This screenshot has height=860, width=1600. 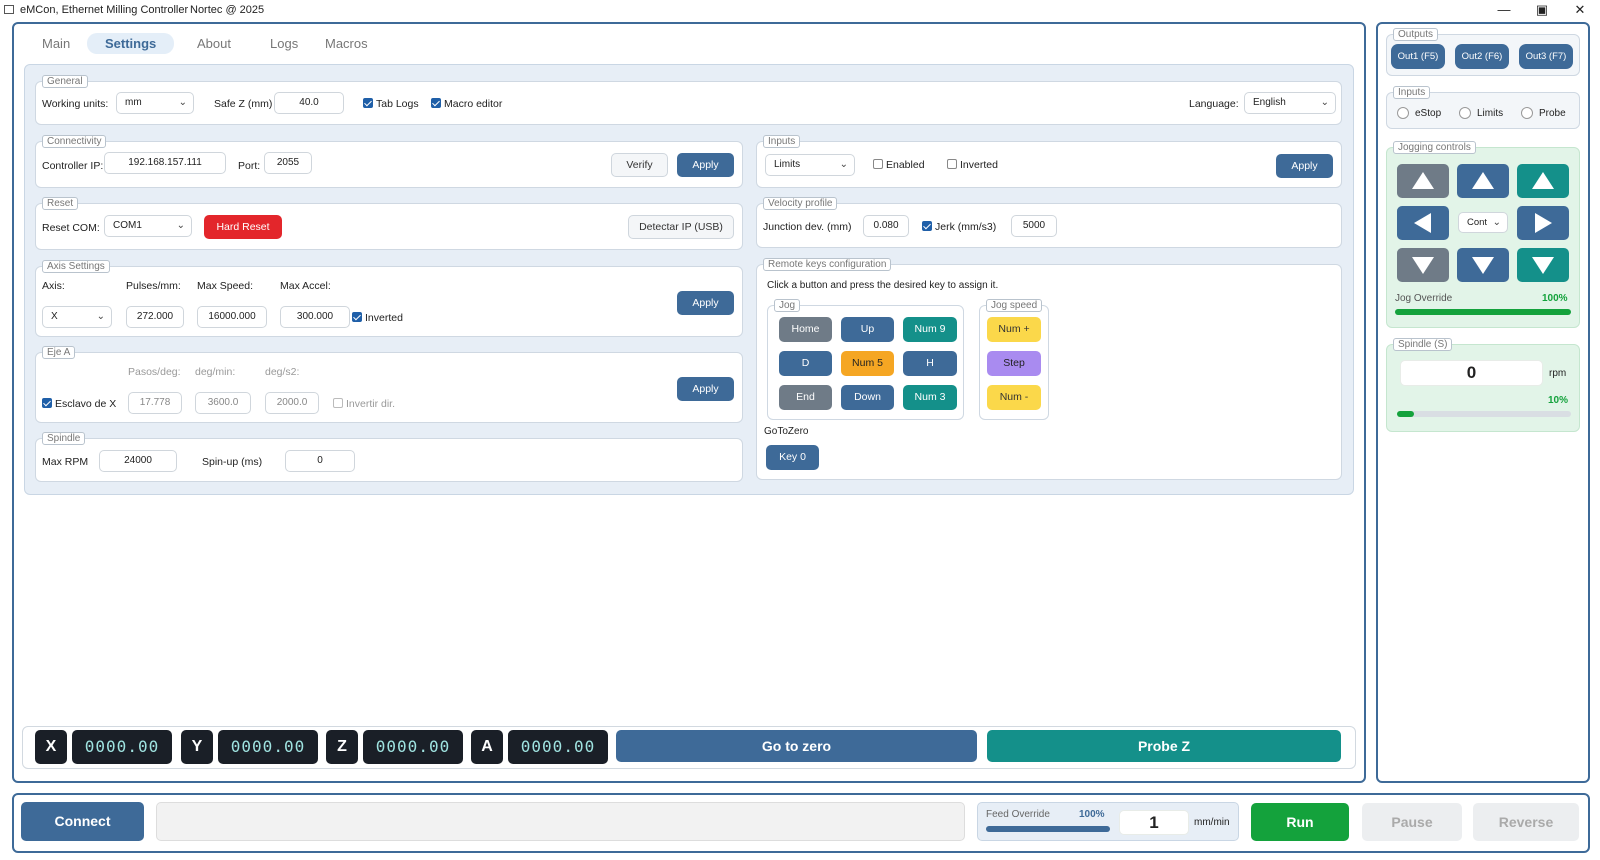 I want to click on probe-indicator, so click(x=1527, y=113).